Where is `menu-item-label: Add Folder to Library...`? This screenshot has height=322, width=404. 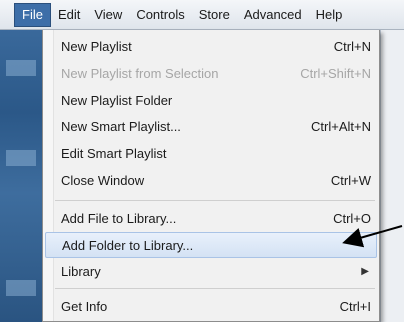 menu-item-label: Add Folder to Library... is located at coordinates (128, 245).